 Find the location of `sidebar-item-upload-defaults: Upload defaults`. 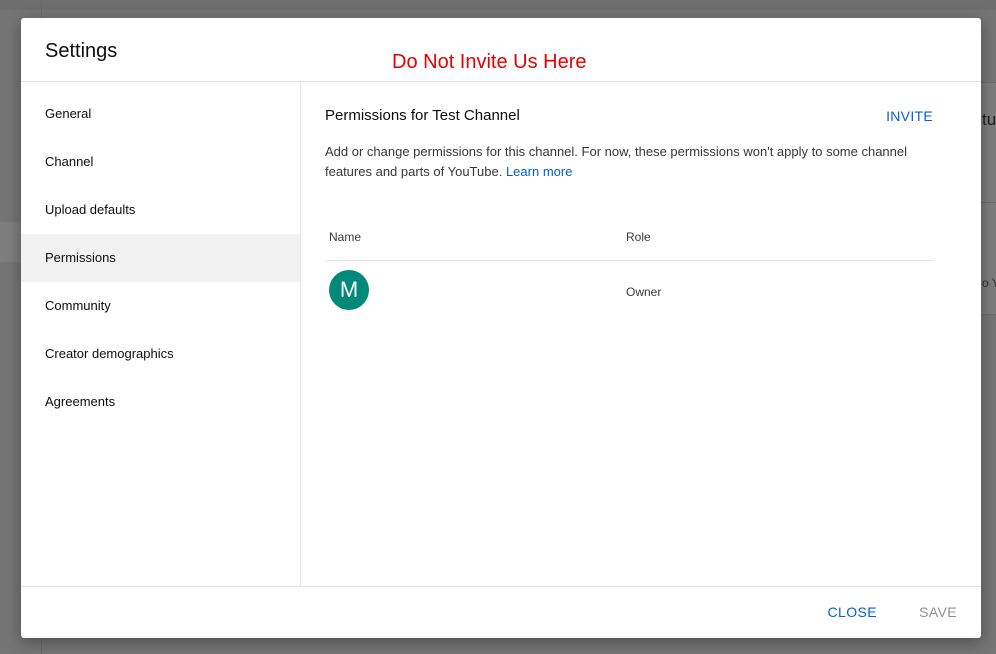

sidebar-item-upload-defaults: Upload defaults is located at coordinates (160, 210).